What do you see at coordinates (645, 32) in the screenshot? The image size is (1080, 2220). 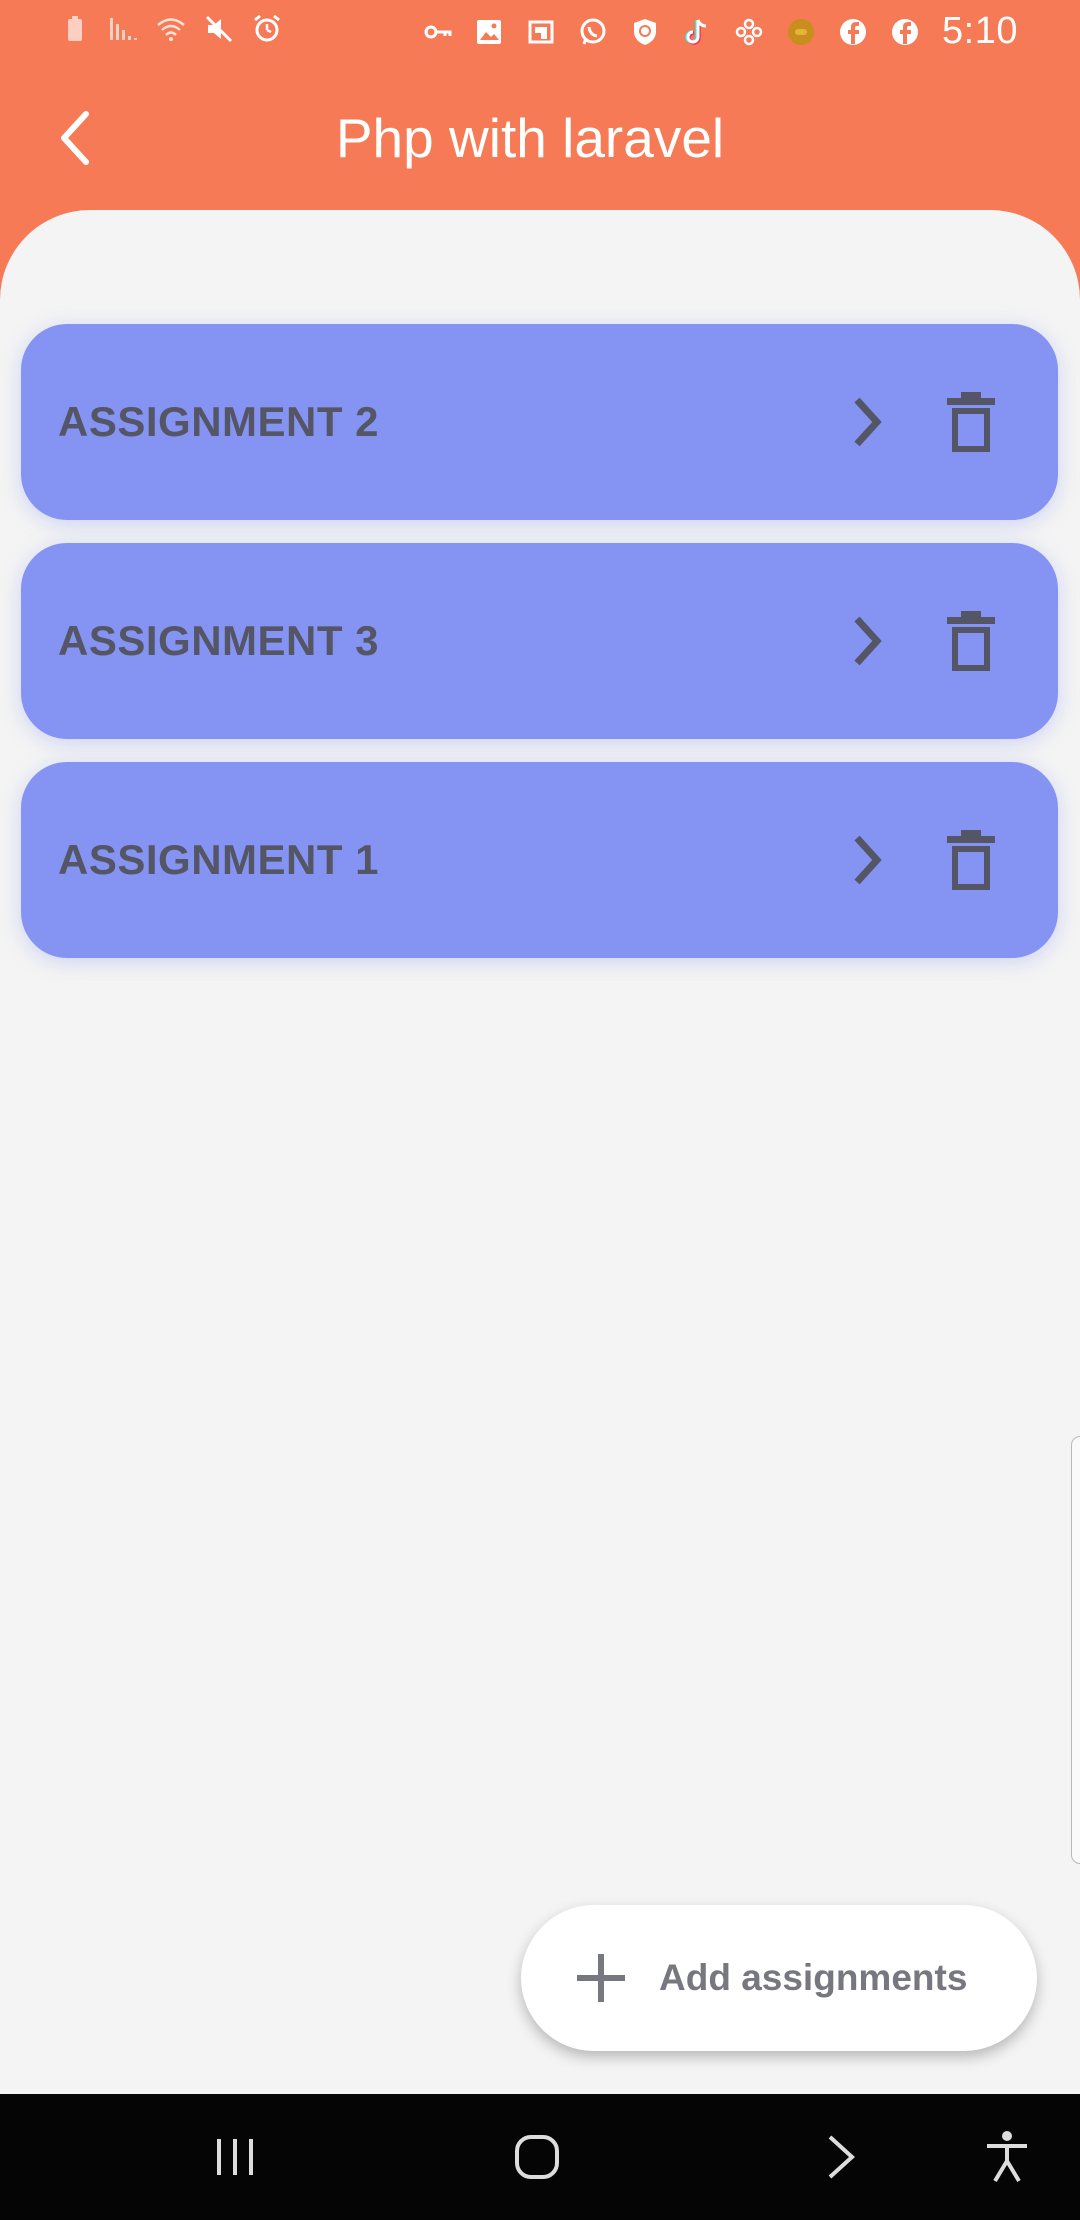 I see `shield-icon` at bounding box center [645, 32].